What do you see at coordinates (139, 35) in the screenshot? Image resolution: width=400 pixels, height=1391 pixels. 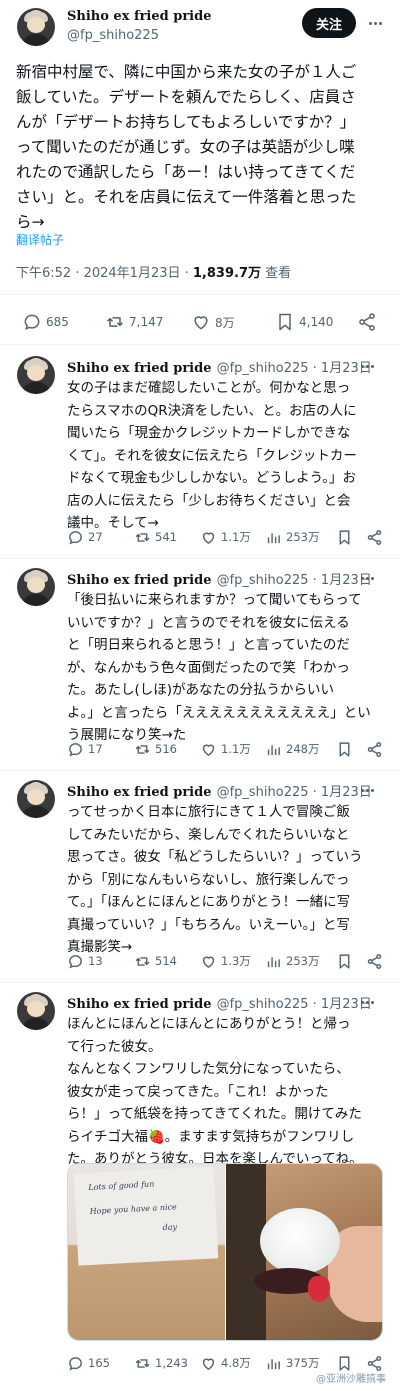 I see `author-handle: @fp_shiho225` at bounding box center [139, 35].